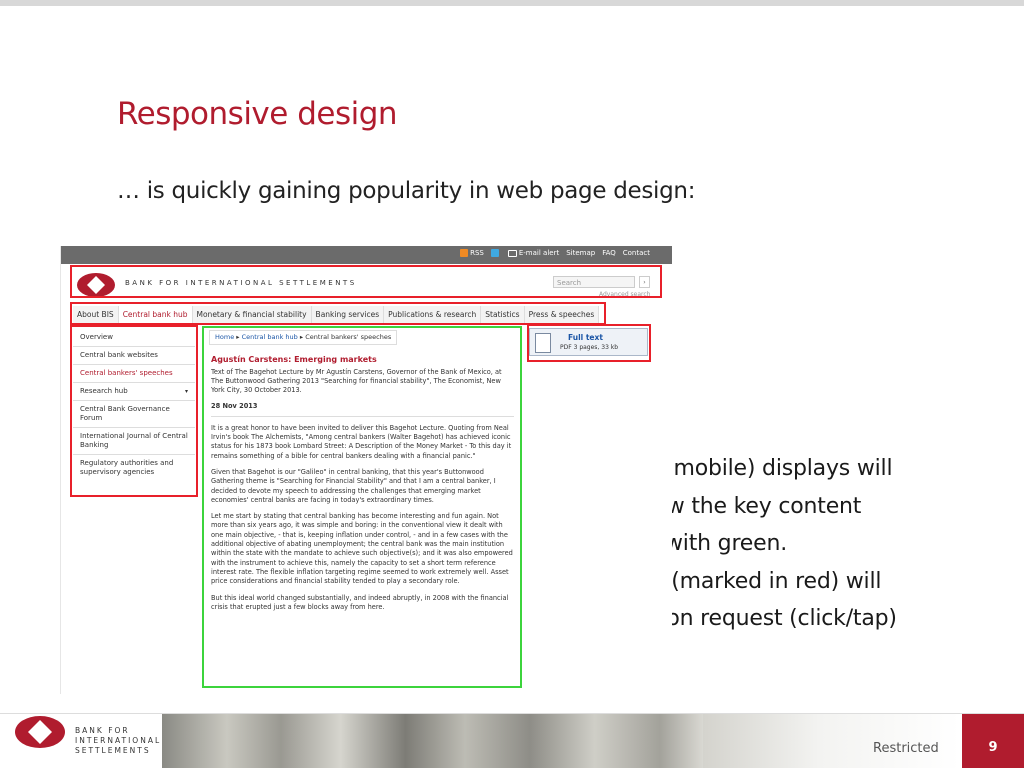  What do you see at coordinates (993, 741) in the screenshot?
I see `page-number: 9` at bounding box center [993, 741].